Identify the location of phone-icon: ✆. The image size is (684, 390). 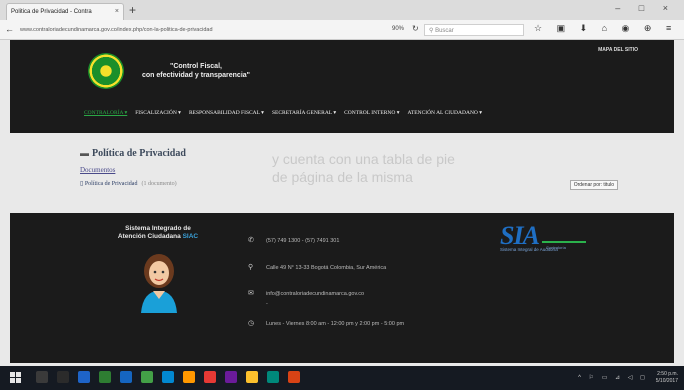
(251, 240).